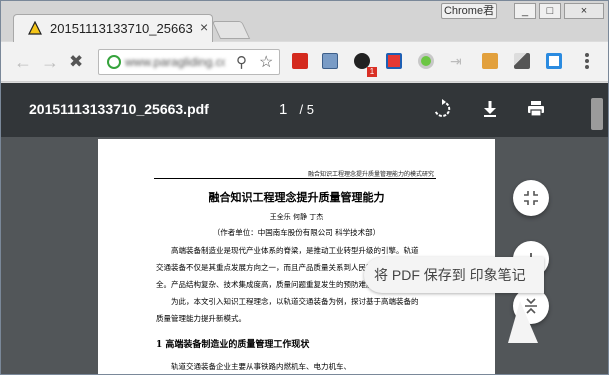 The width and height of the screenshot is (609, 375). Describe the element at coordinates (554, 61) in the screenshot. I see `s-extension-icon` at that location.